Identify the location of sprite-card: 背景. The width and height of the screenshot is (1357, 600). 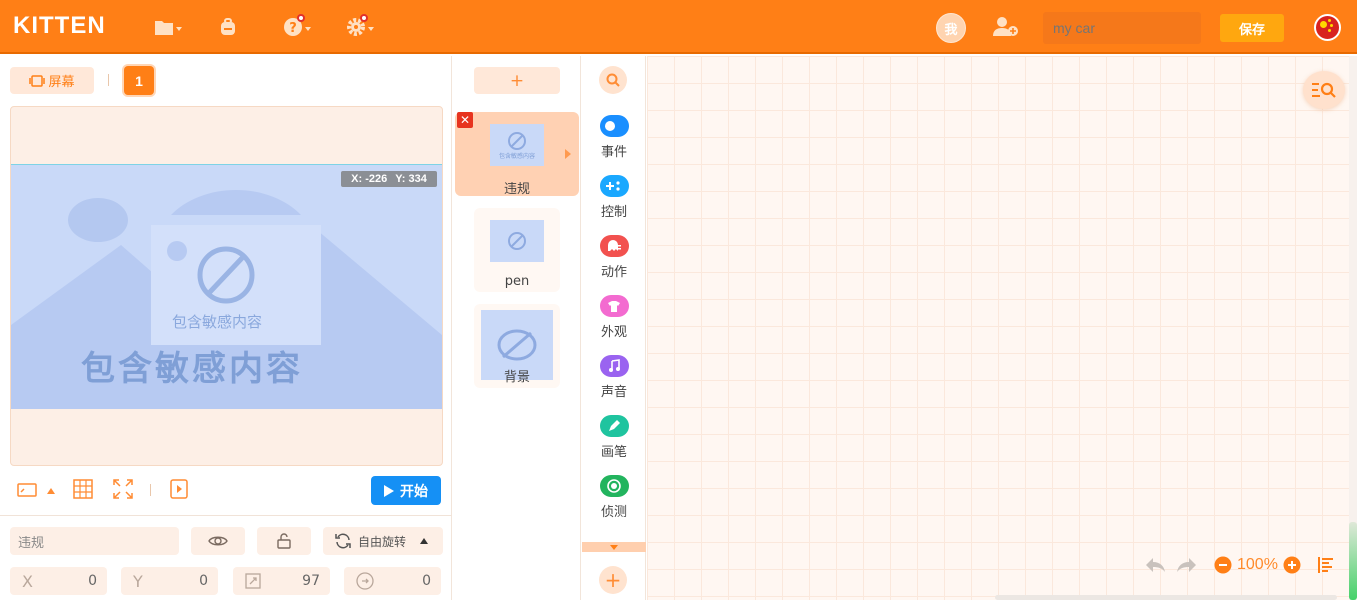
(517, 346).